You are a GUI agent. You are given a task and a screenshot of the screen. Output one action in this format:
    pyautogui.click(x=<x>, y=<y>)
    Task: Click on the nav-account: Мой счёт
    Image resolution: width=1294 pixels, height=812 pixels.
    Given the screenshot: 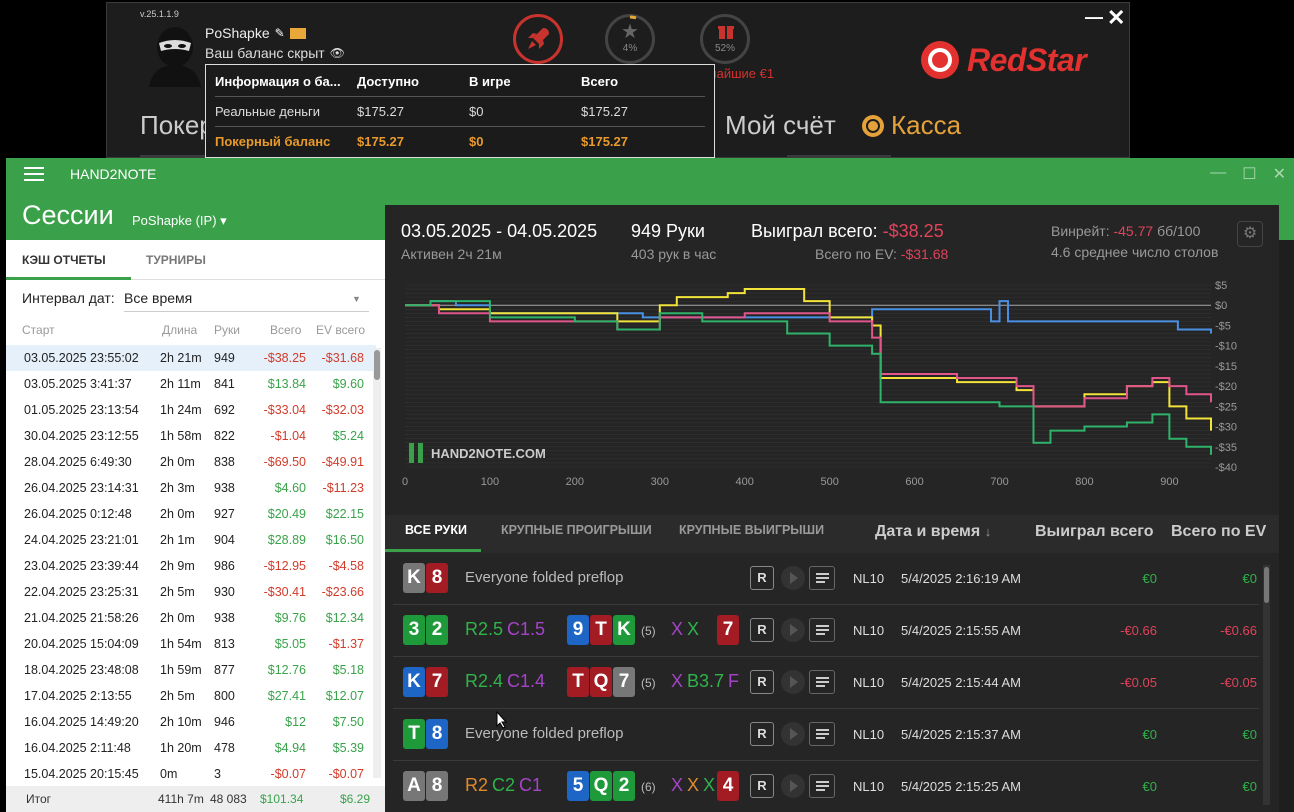 What is the action you would take?
    pyautogui.click(x=780, y=125)
    